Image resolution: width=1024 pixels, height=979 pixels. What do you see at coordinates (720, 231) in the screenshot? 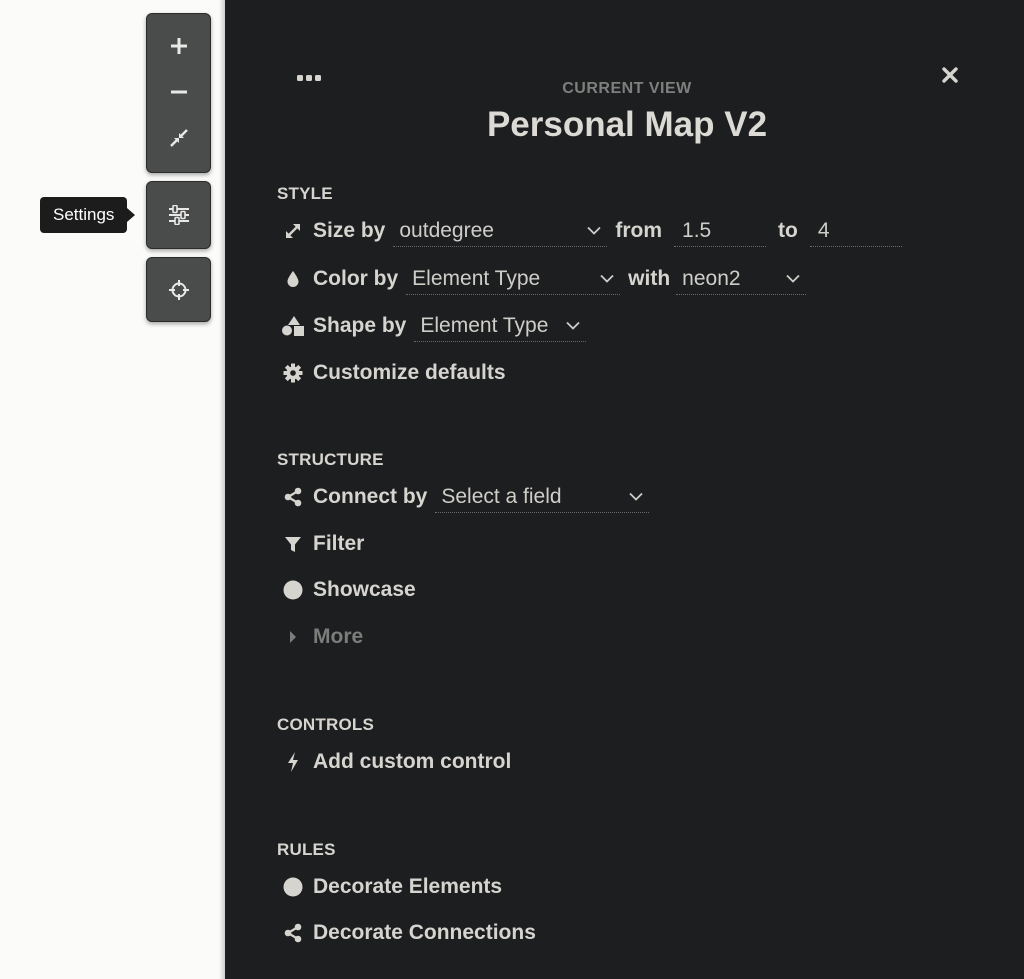
I see `size-from-input: 1.5` at bounding box center [720, 231].